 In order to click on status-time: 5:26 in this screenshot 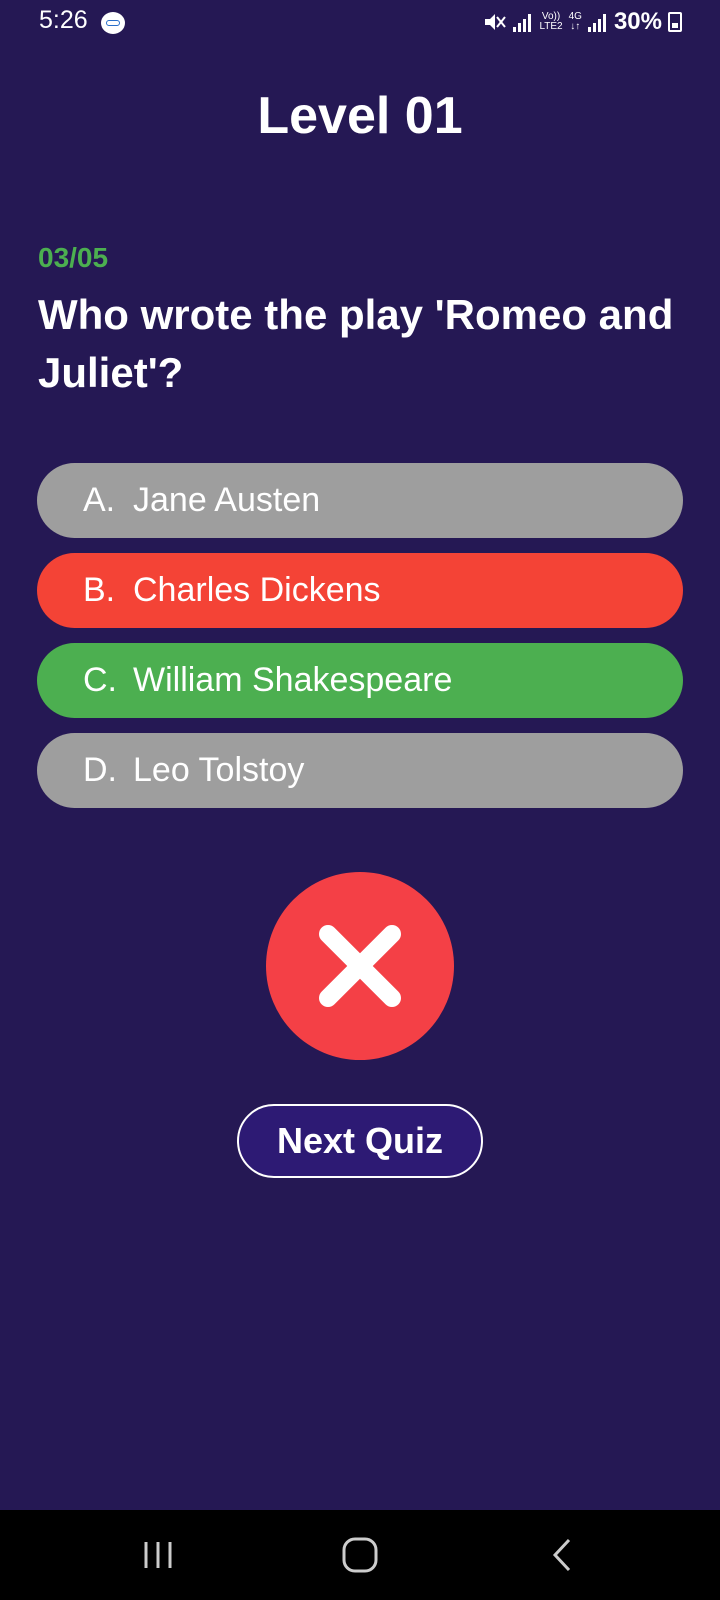, I will do `click(63, 20)`.